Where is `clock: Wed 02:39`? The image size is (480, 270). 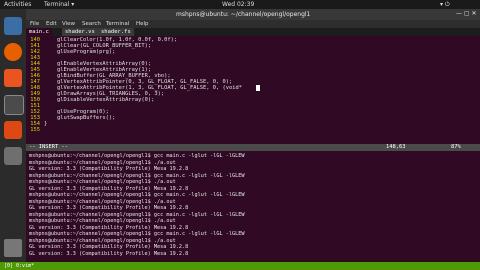 clock: Wed 02:39 is located at coordinates (238, 4).